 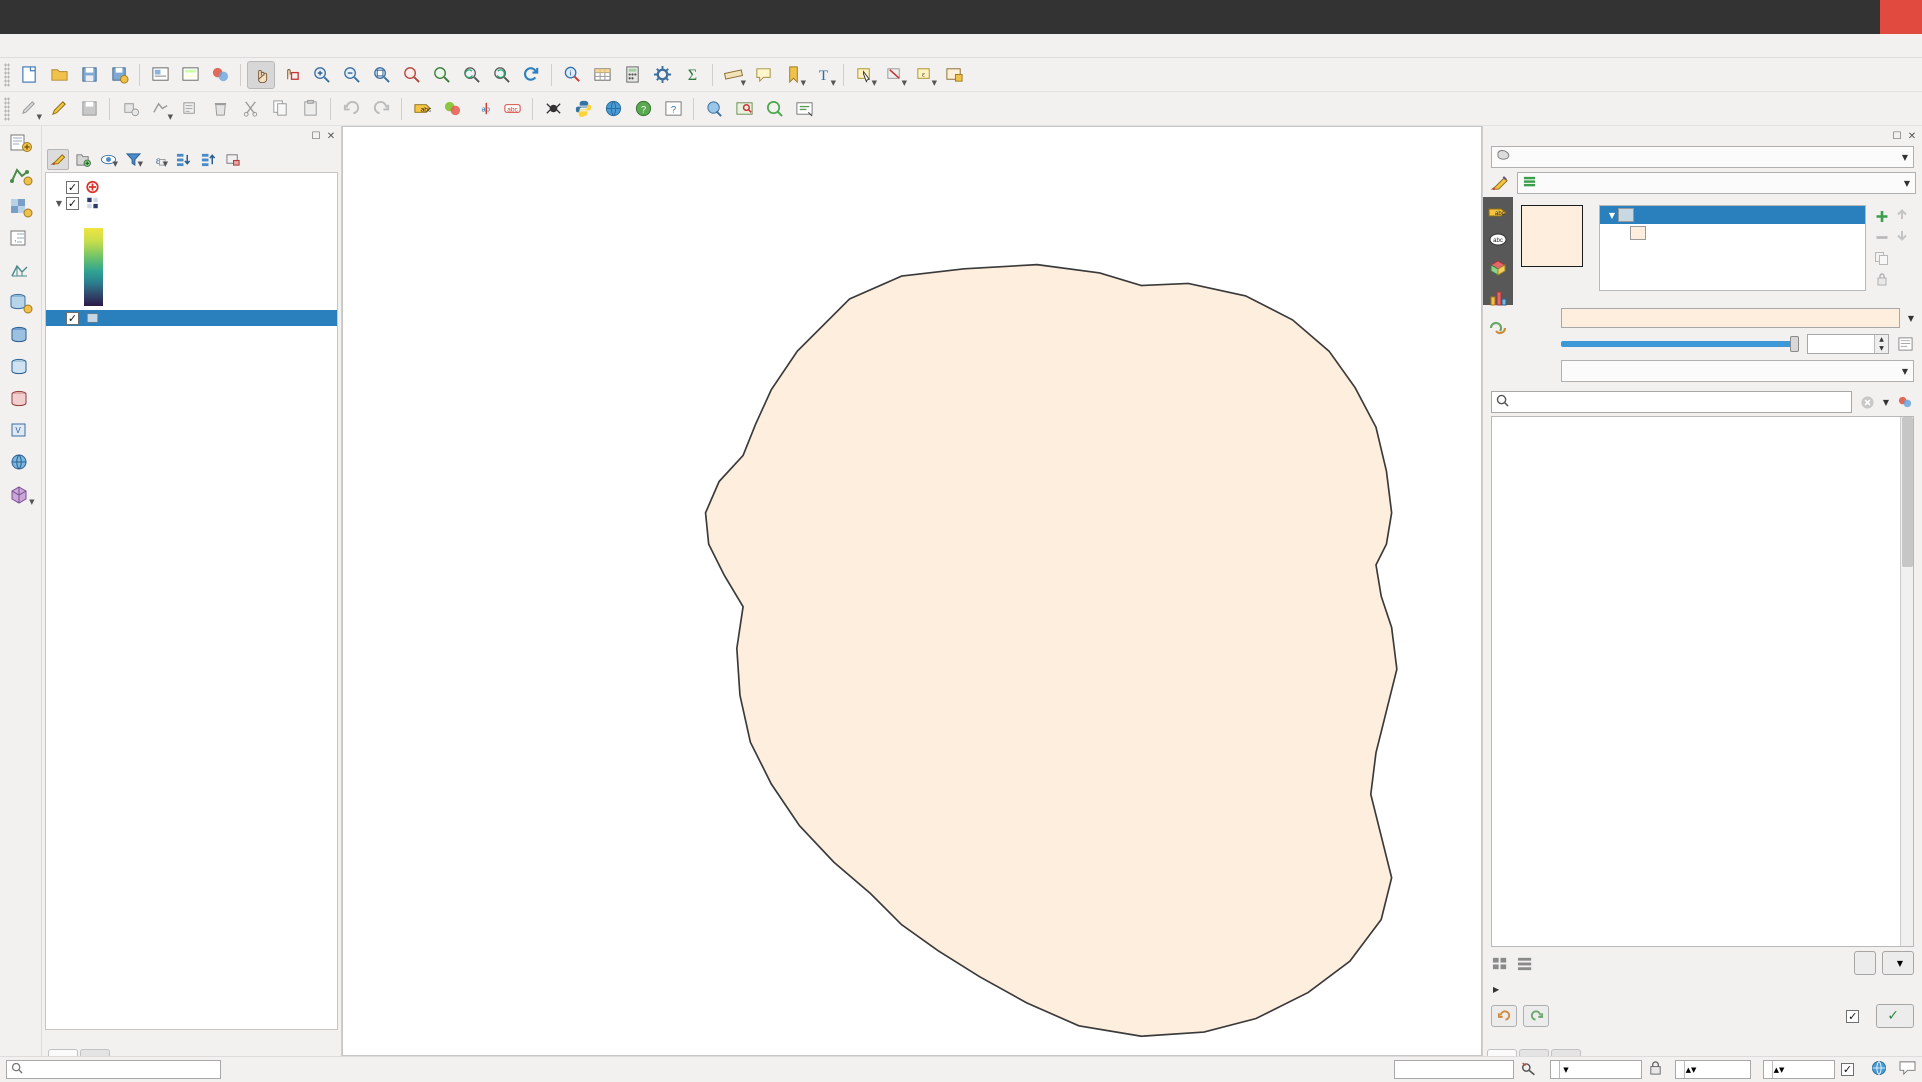 What do you see at coordinates (1732, 233) in the screenshot?
I see `symbol-tree-row-simple-fill` at bounding box center [1732, 233].